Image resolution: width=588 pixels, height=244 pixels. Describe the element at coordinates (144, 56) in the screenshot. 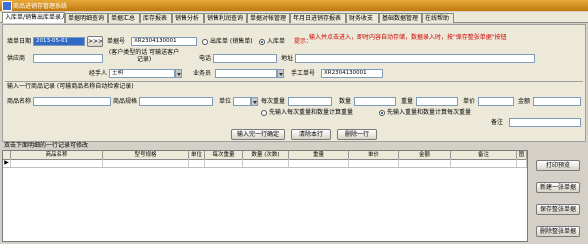

I see `supplier-note: (客户类型的话 可输送客户记录)` at that location.